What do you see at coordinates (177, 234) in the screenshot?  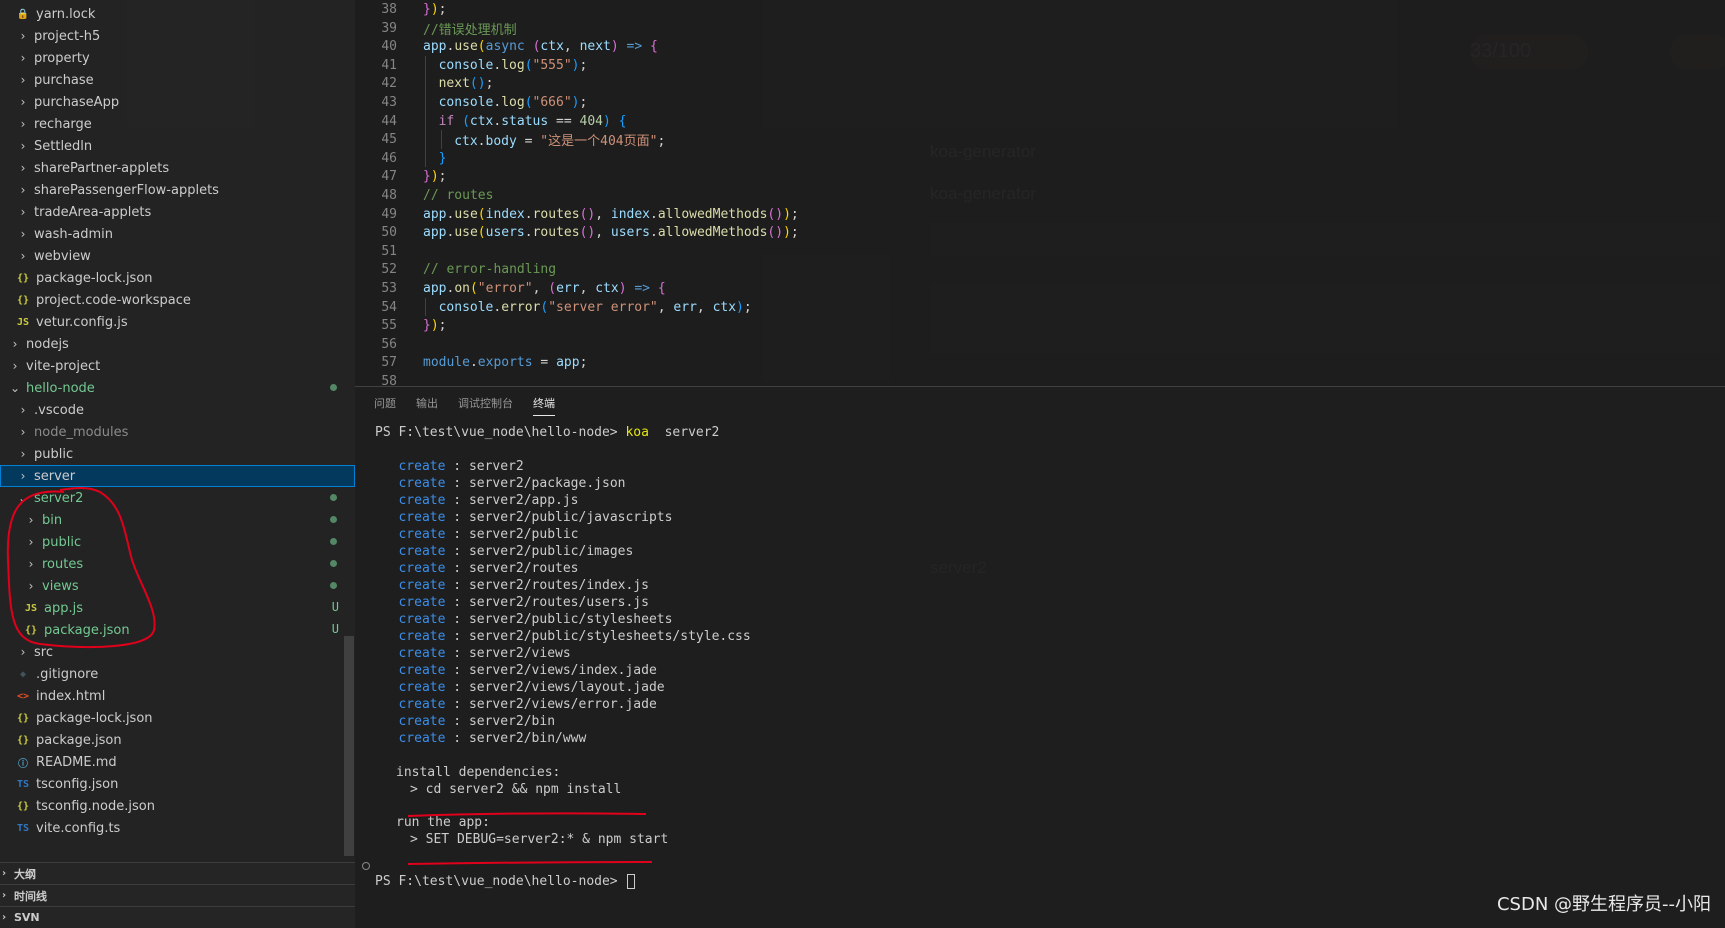 I see `tree-item: › wash-admin` at bounding box center [177, 234].